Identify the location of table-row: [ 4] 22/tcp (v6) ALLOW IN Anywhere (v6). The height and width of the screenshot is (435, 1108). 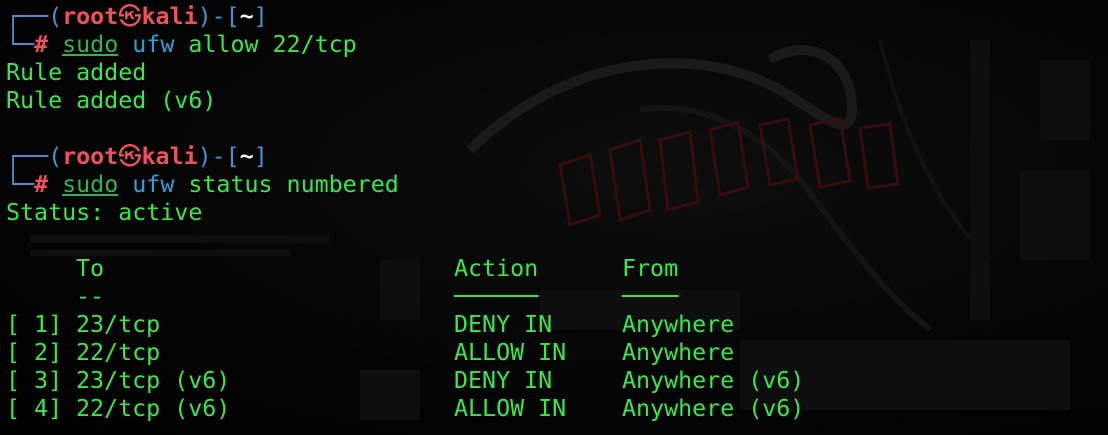
(557, 409).